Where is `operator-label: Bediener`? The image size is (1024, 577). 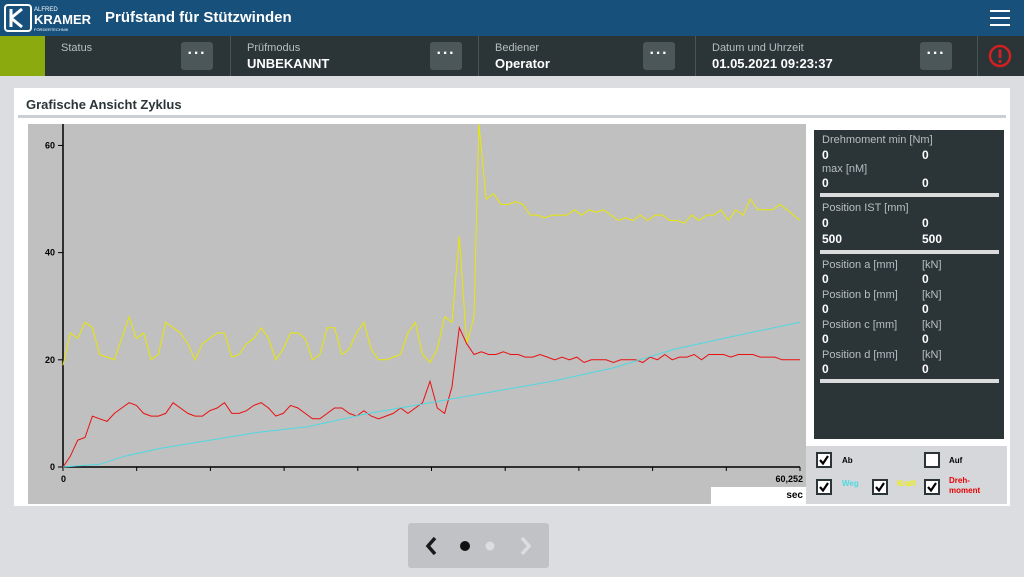 operator-label: Bediener is located at coordinates (517, 48).